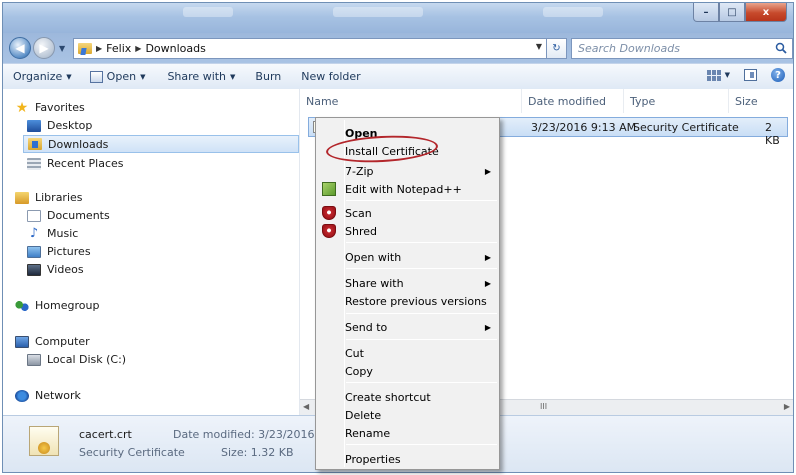 The height and width of the screenshot is (475, 796). What do you see at coordinates (75, 163) in the screenshot?
I see `nav-recent-places: Recent Places` at bounding box center [75, 163].